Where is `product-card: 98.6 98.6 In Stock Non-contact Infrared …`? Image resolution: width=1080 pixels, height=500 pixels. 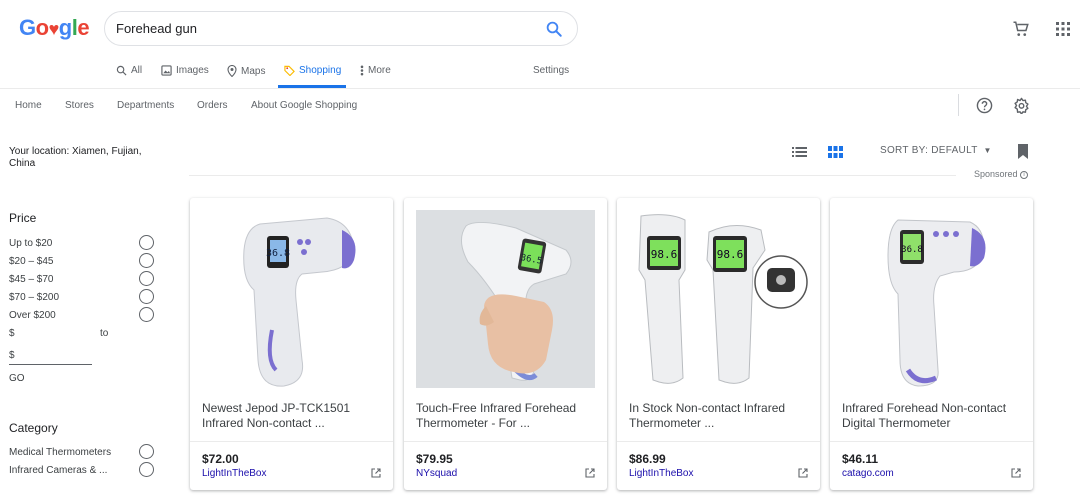 product-card: 98.6 98.6 In Stock Non-contact Infrared … is located at coordinates (718, 344).